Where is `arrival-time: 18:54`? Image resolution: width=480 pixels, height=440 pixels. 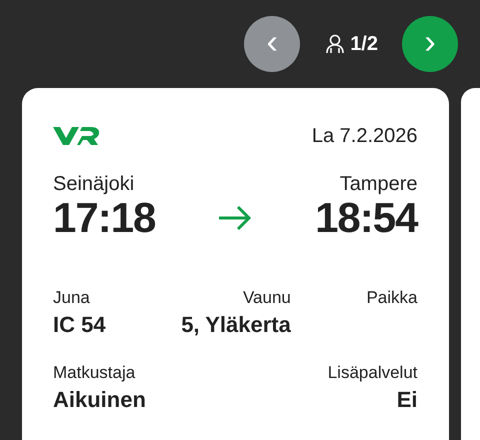
arrival-time: 18:54 is located at coordinates (366, 218).